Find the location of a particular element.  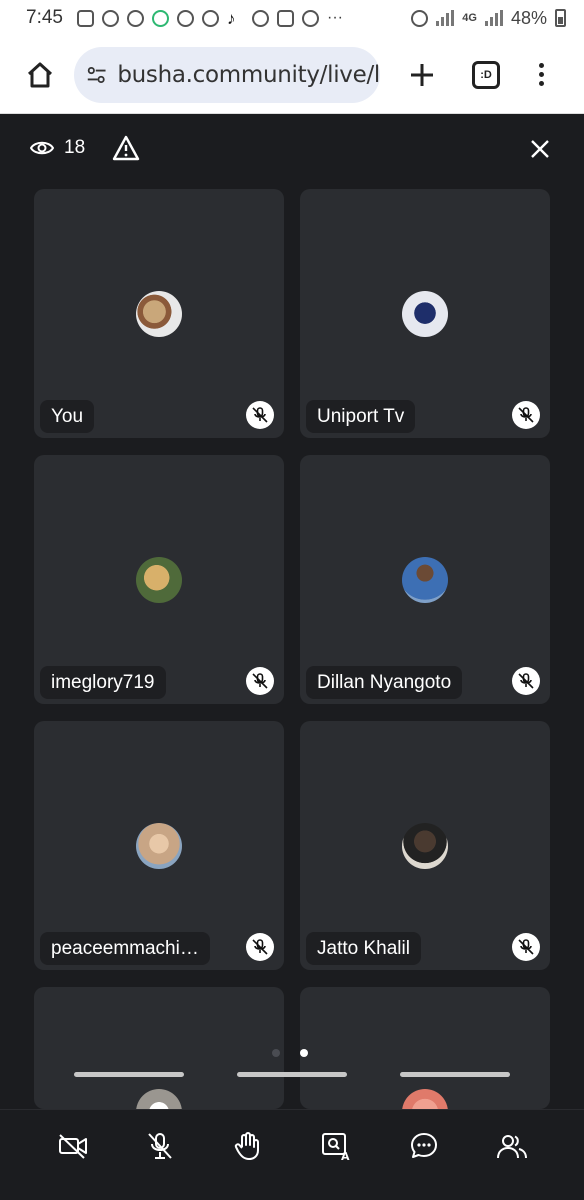

mic-toggle-button is located at coordinates (160, 1146).